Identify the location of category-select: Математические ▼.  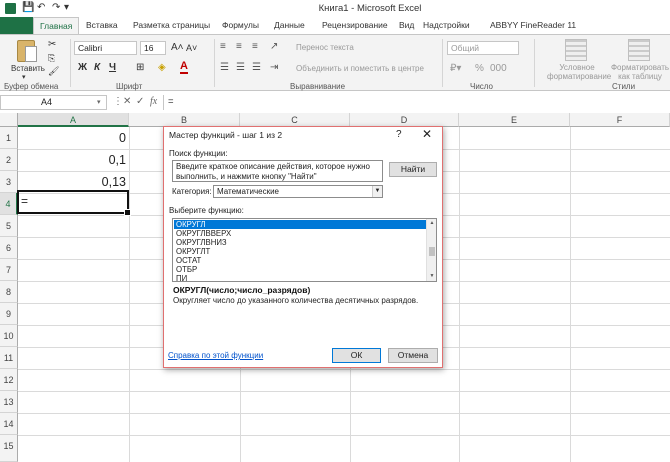
(298, 191).